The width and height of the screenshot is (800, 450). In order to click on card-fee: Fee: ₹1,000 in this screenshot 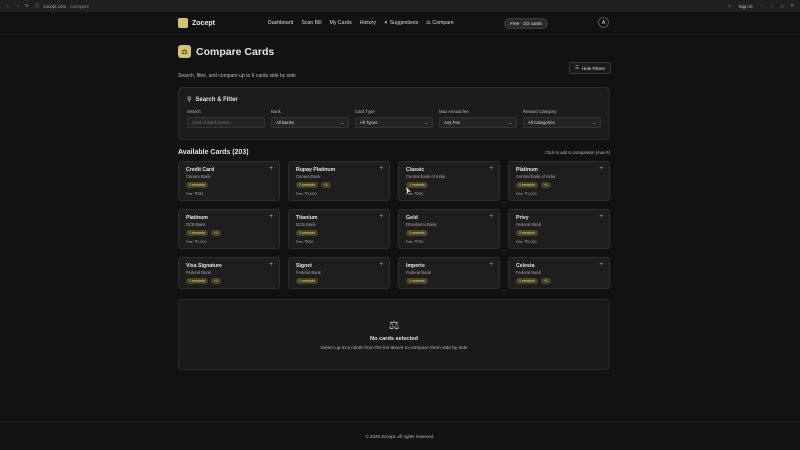, I will do `click(196, 242)`.